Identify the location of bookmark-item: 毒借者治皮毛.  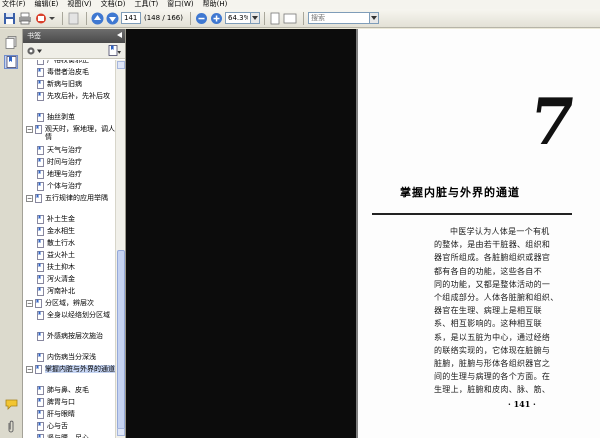
(74, 72).